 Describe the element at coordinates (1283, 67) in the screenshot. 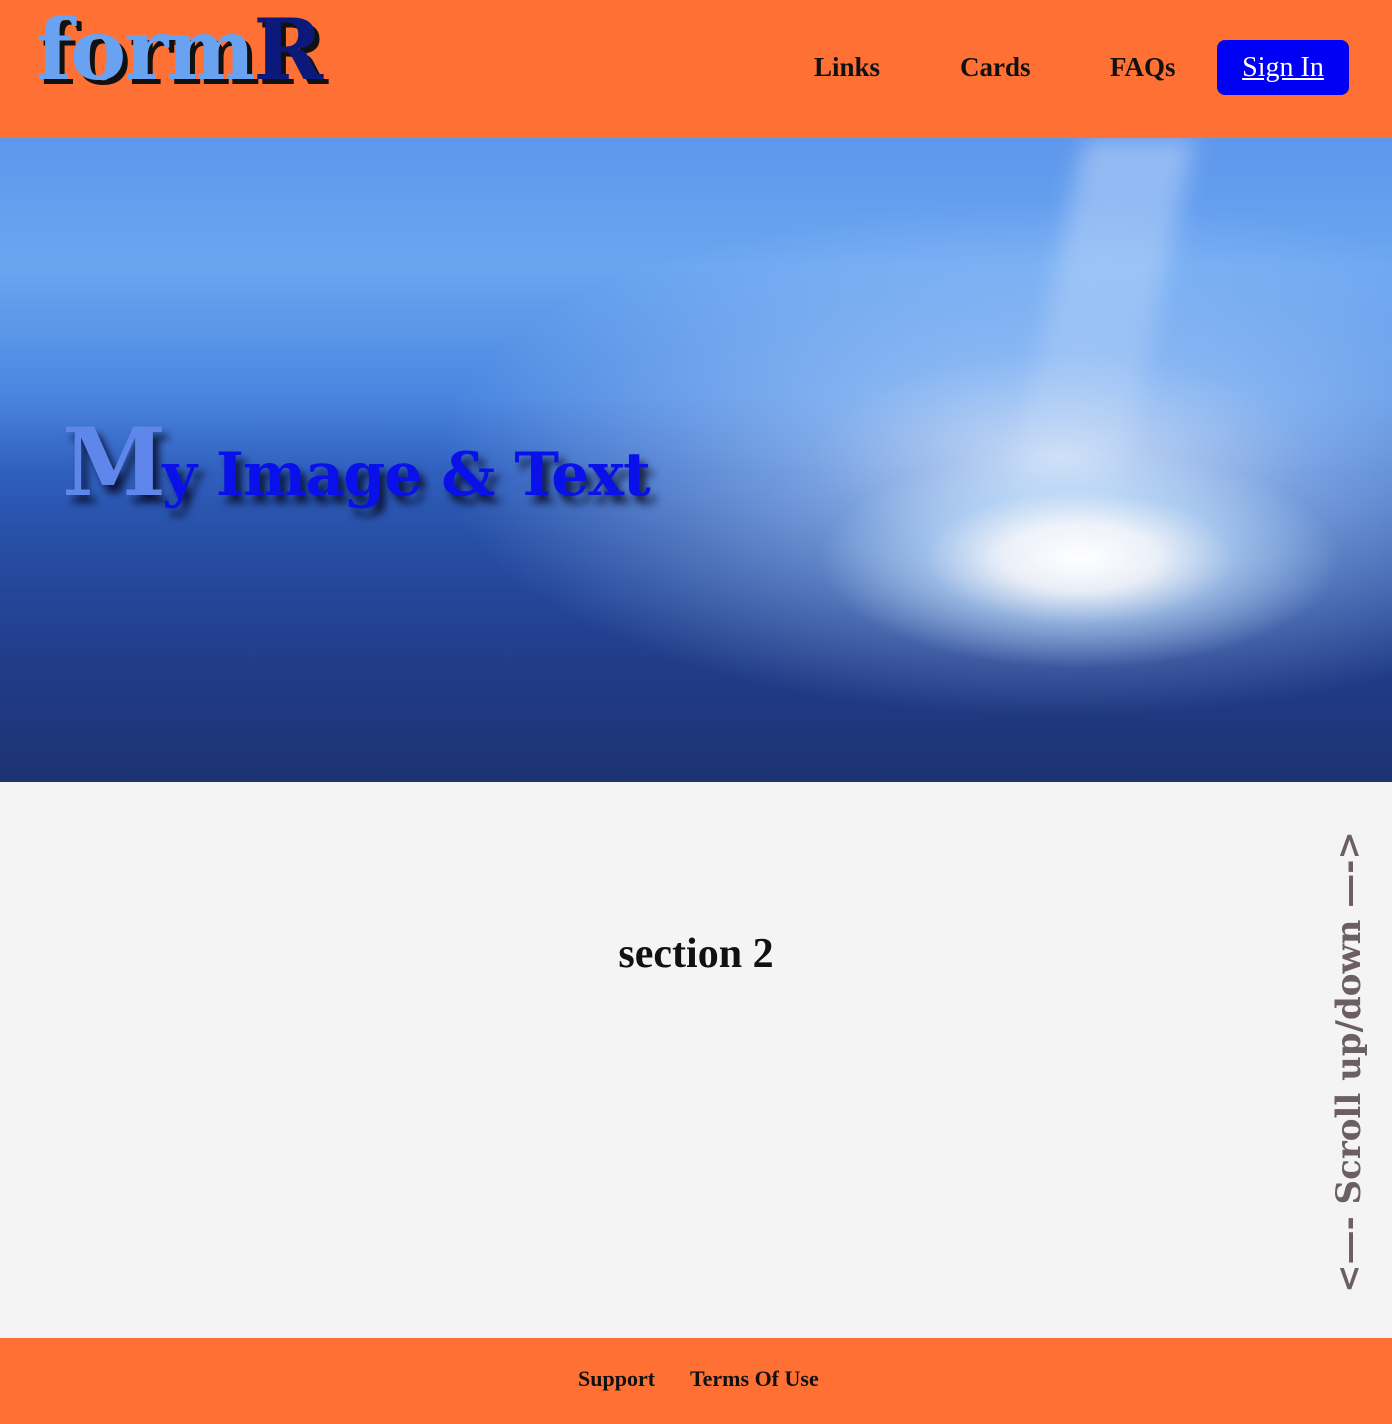

I see `sign-in-button: Sign In` at that location.